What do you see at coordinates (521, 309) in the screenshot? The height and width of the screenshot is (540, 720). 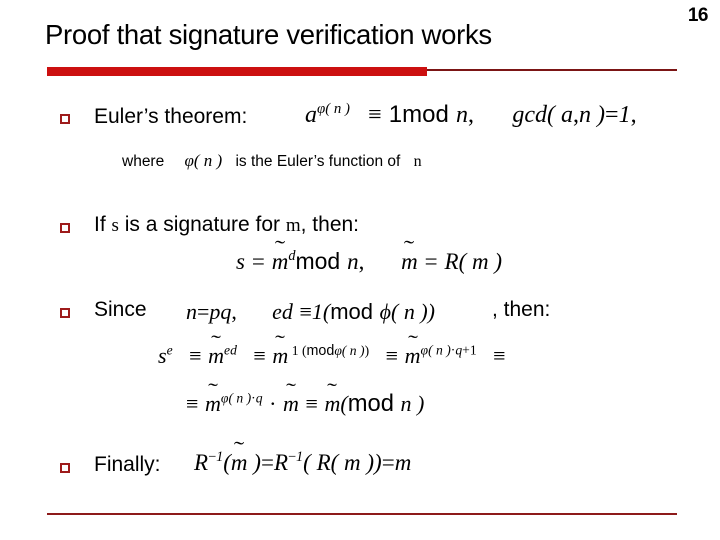 I see `bullet-label-since-then: , then:` at bounding box center [521, 309].